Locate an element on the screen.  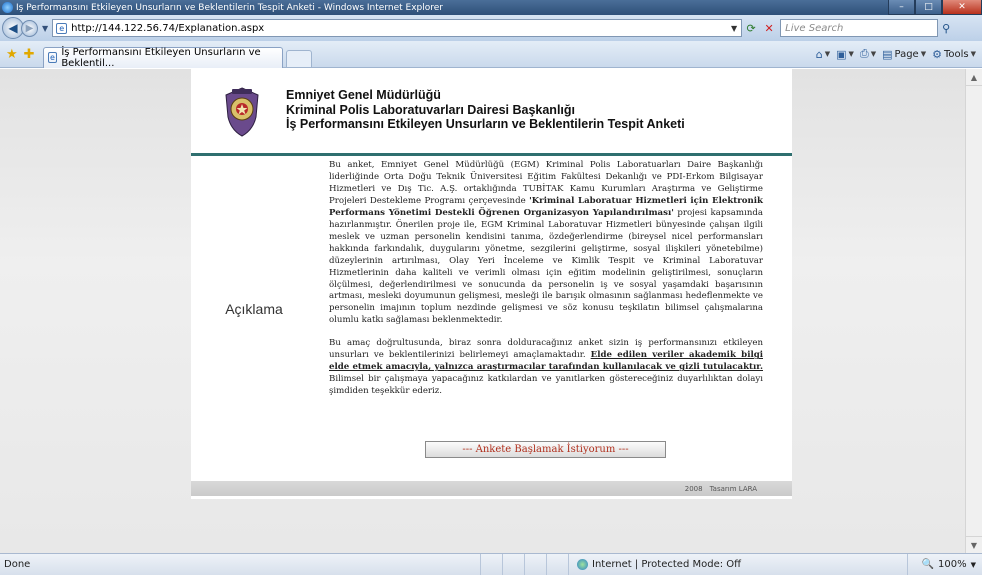
home-button: ⌂ ▼ is located at coordinates (823, 54).